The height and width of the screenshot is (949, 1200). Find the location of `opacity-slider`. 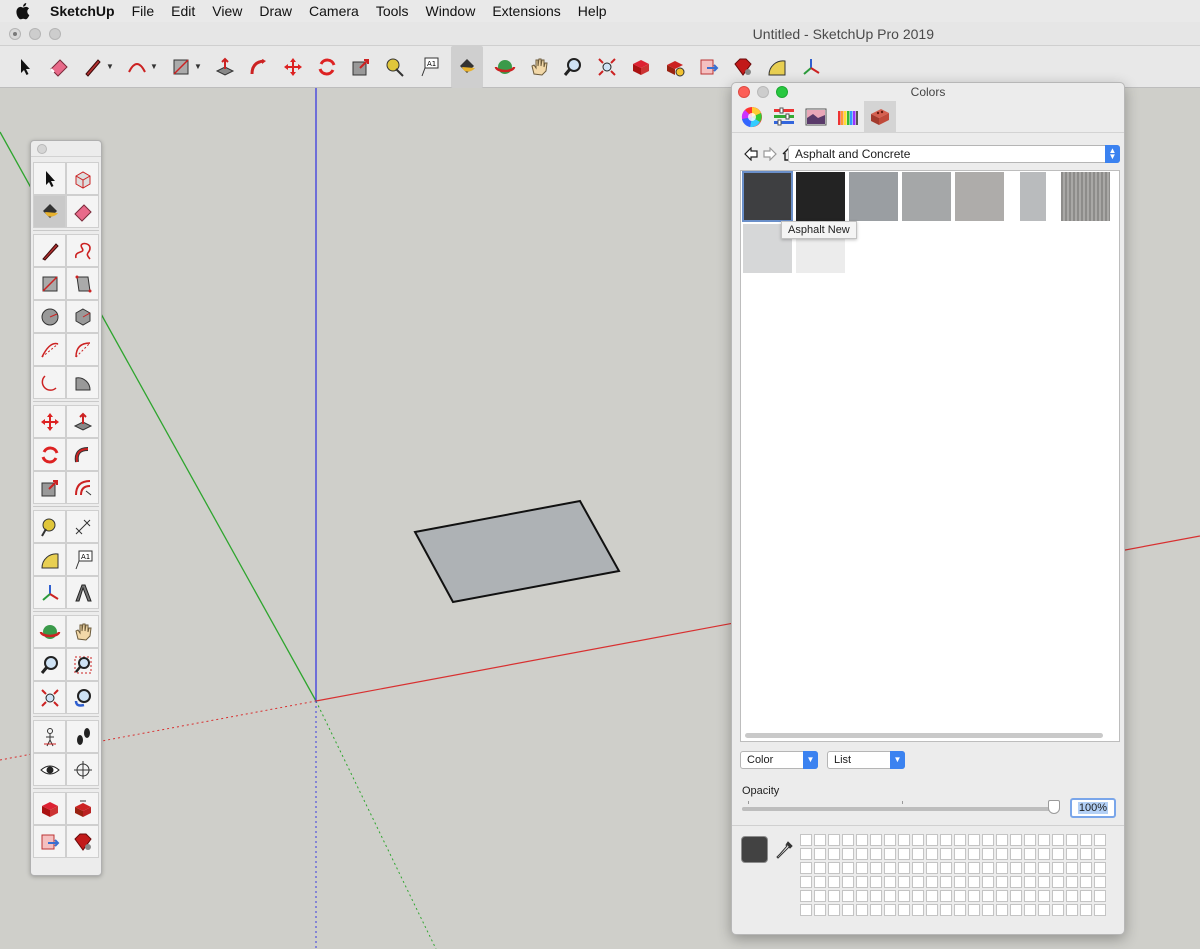

opacity-slider is located at coordinates (901, 807).